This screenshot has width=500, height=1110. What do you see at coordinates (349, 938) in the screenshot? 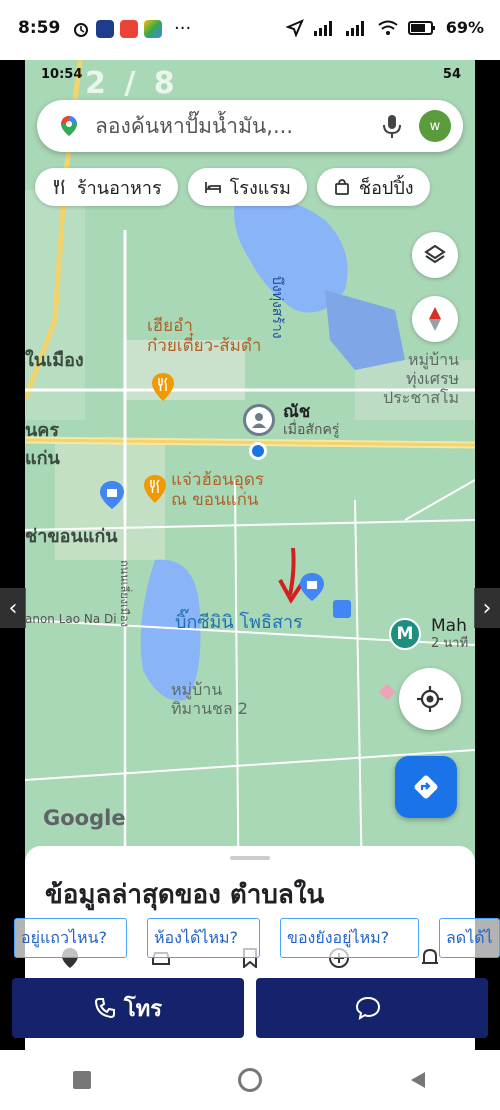
I see `question-chip: ของยังอยู่ไหม?` at bounding box center [349, 938].